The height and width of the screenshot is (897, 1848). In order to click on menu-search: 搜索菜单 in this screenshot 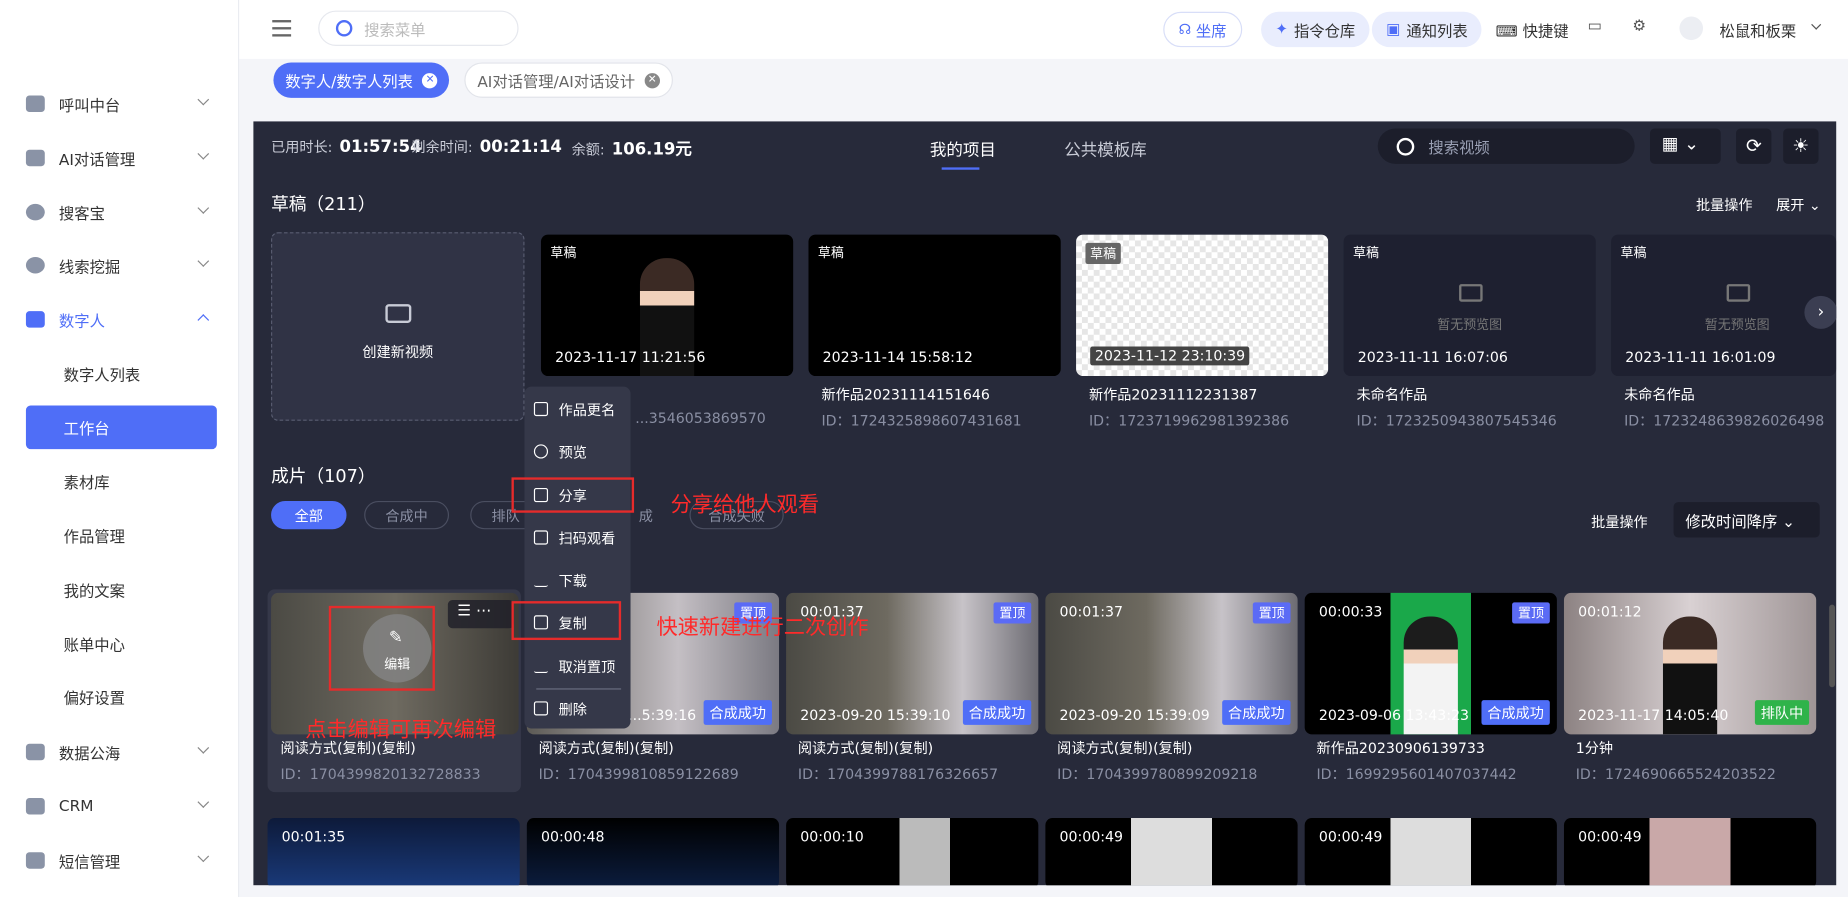, I will do `click(418, 28)`.